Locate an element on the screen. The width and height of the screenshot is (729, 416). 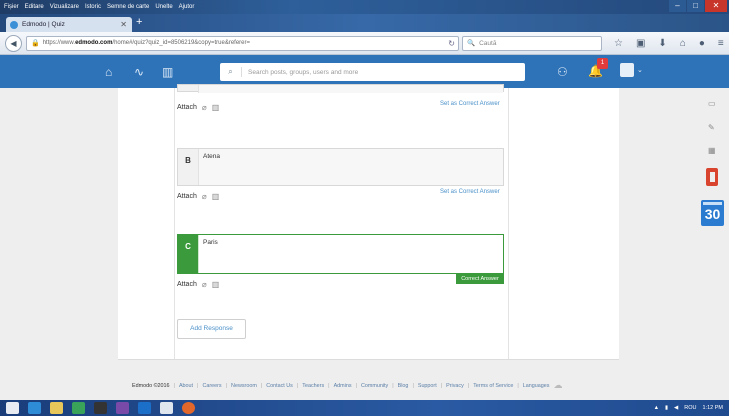
window-controls: – □ ✕ is located at coordinates (698, 6).